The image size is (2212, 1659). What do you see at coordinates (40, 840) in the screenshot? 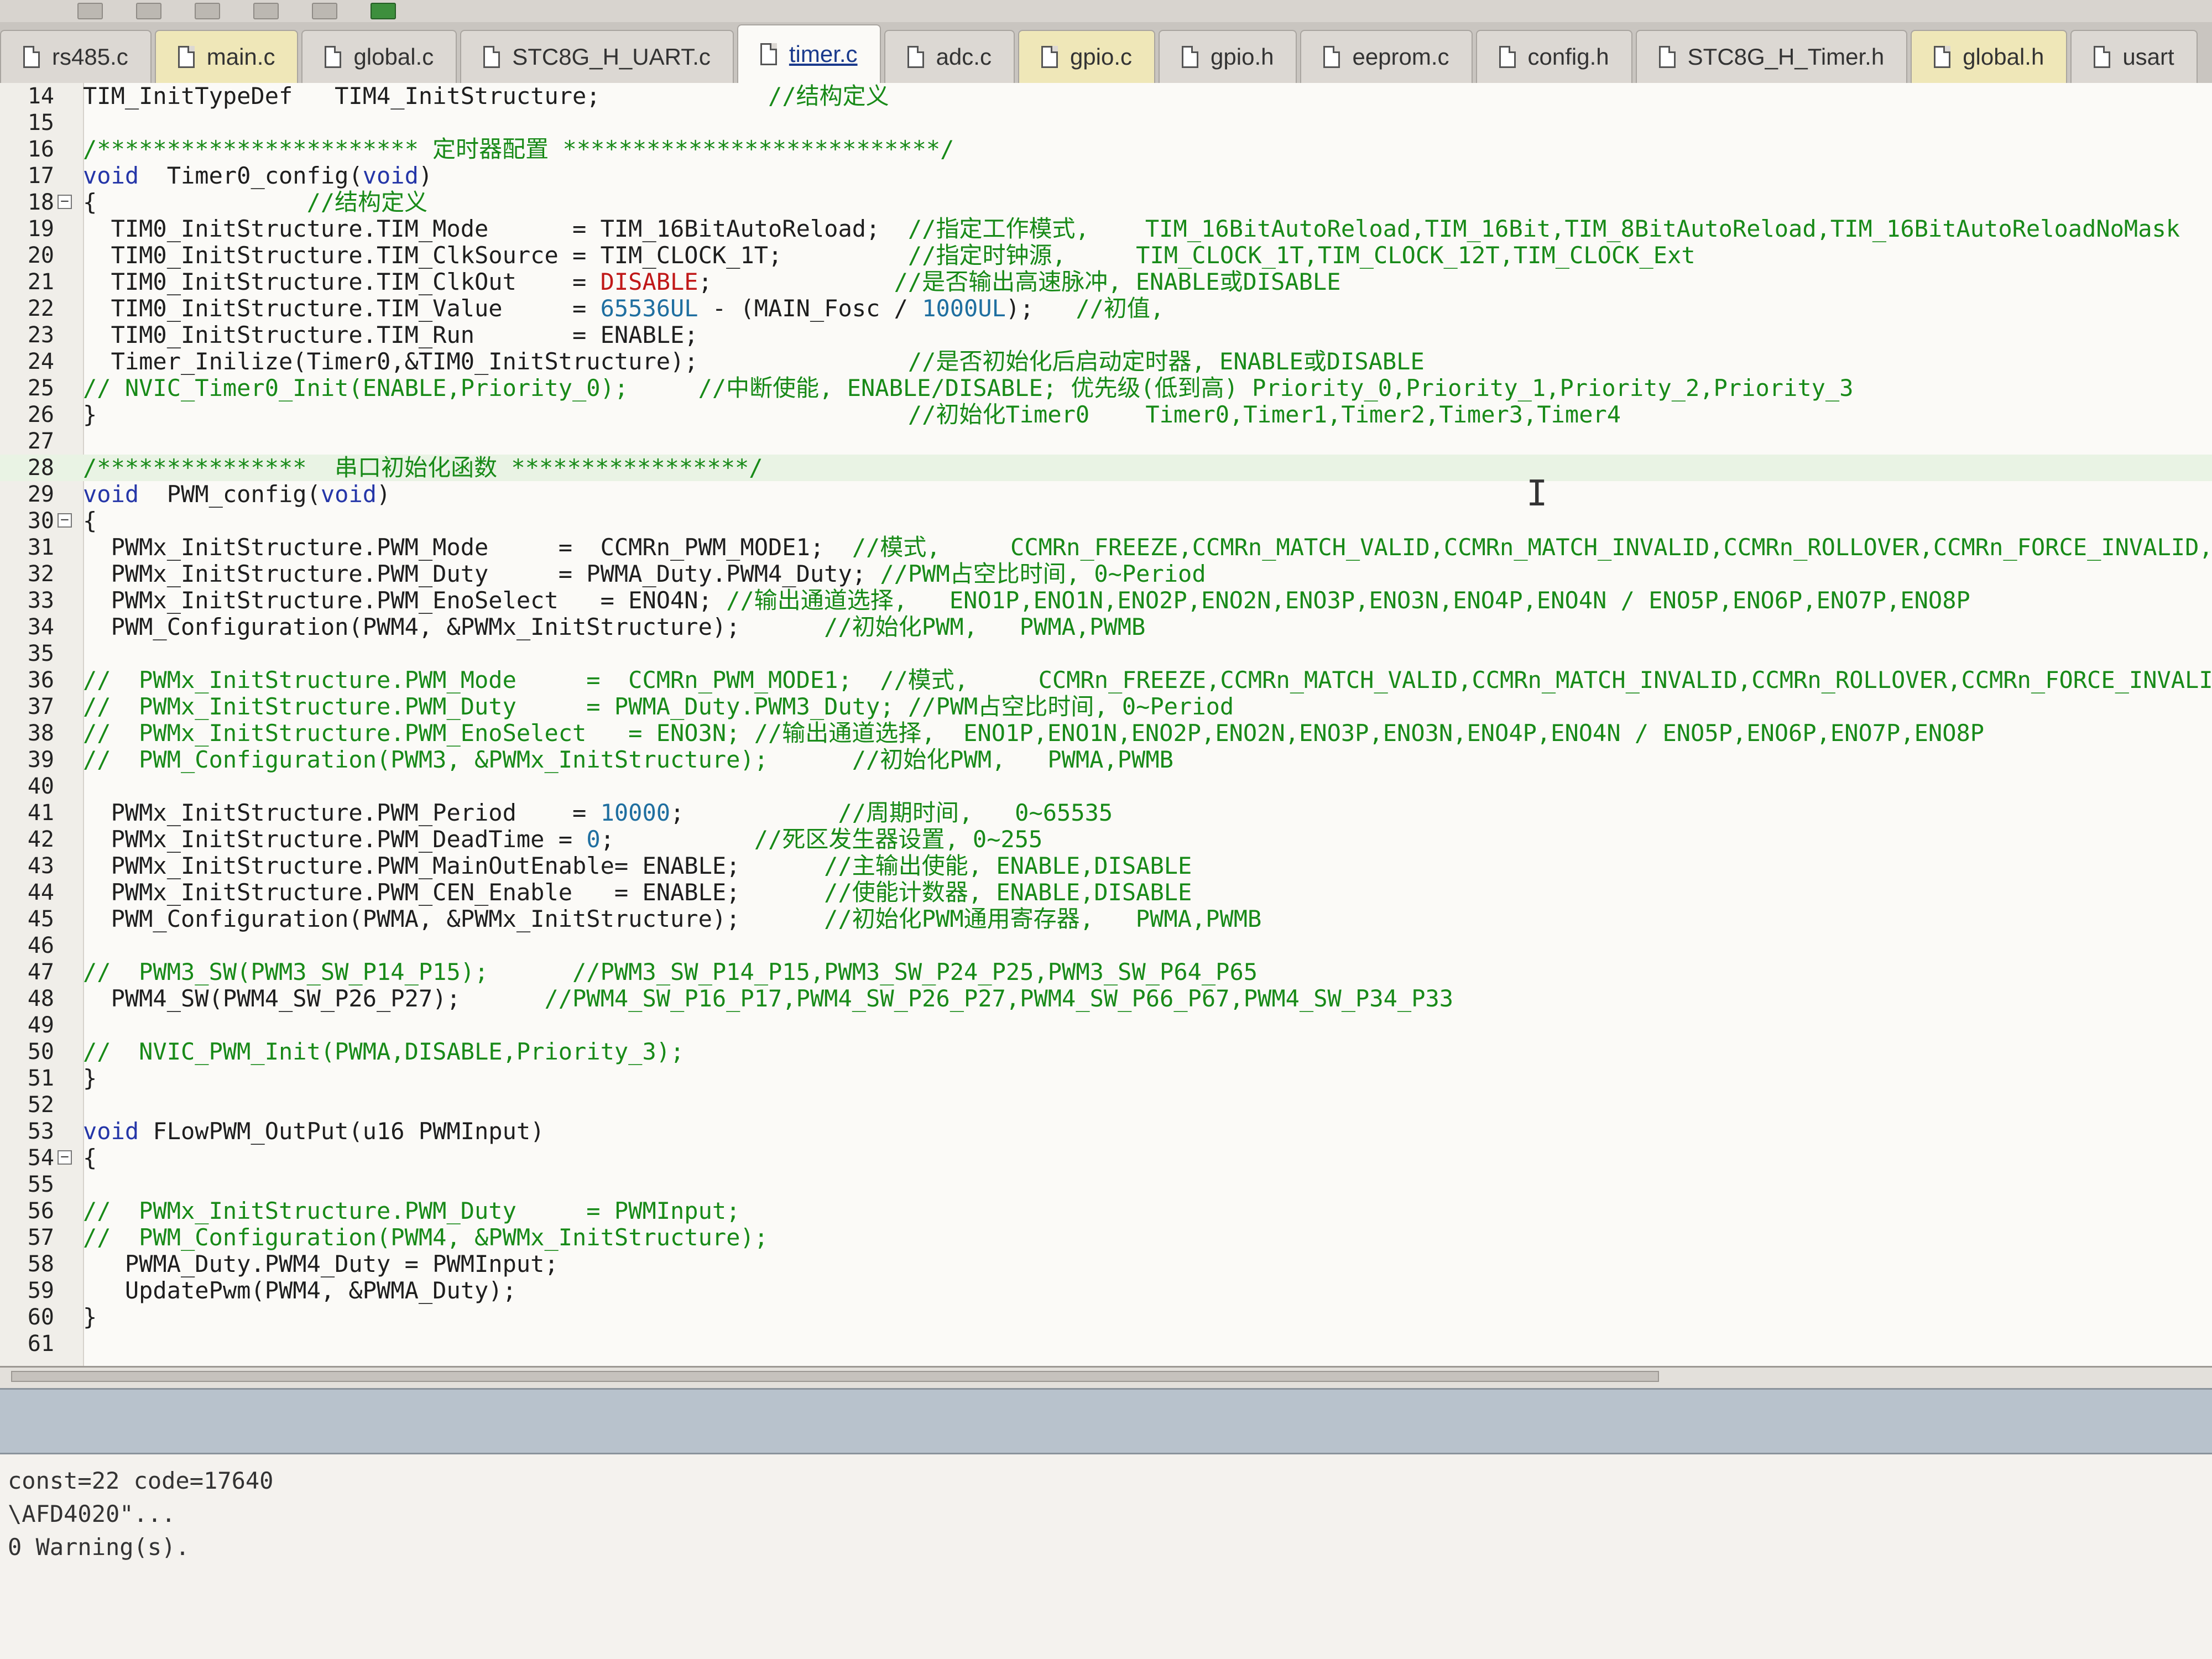
I see `line-number: 42` at bounding box center [40, 840].